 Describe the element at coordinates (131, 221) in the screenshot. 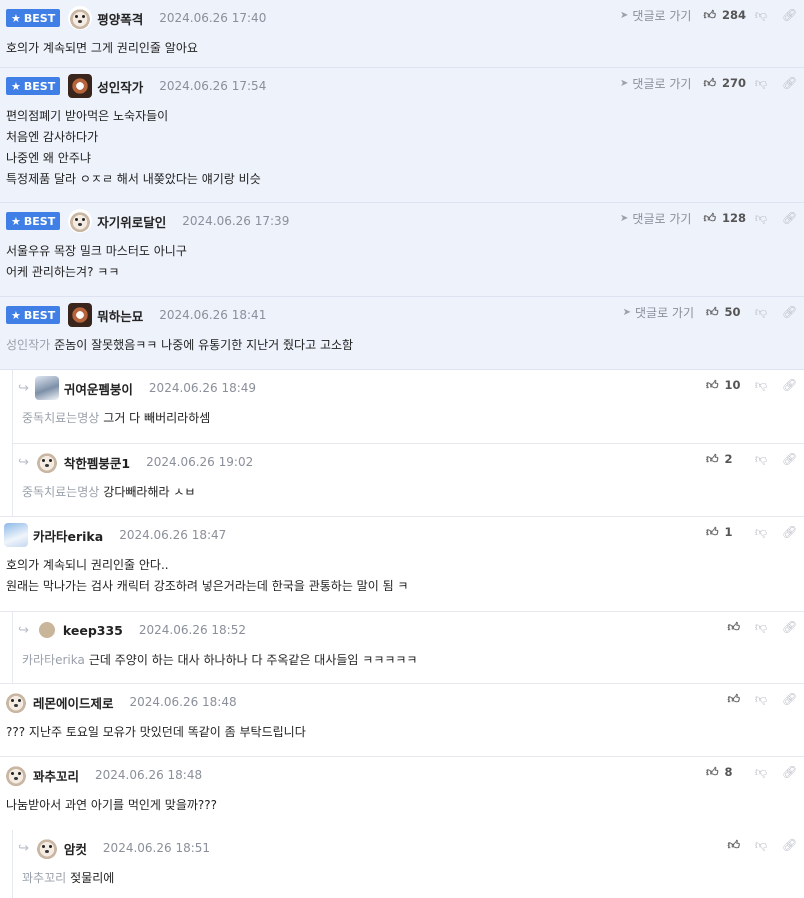

I see `nickname: 자기위로달인` at that location.